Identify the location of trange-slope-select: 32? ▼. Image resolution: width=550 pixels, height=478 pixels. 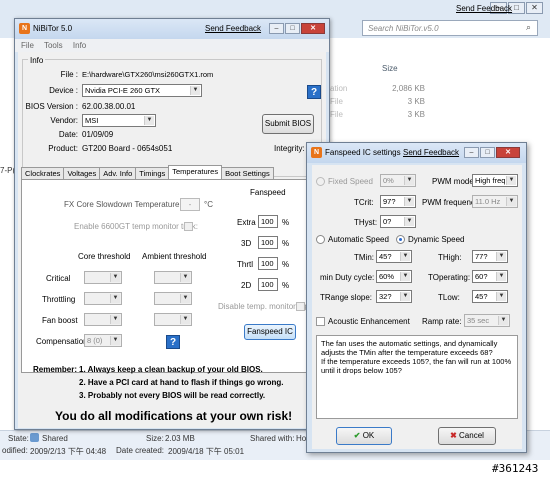
(394, 296).